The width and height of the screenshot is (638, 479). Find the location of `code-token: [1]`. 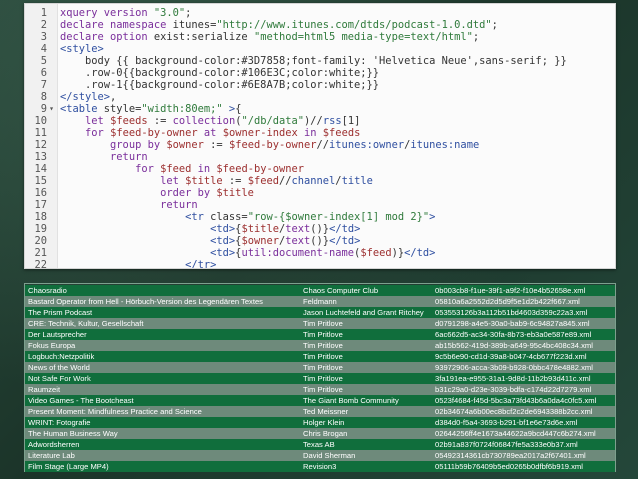

code-token: [1] is located at coordinates (351, 121).